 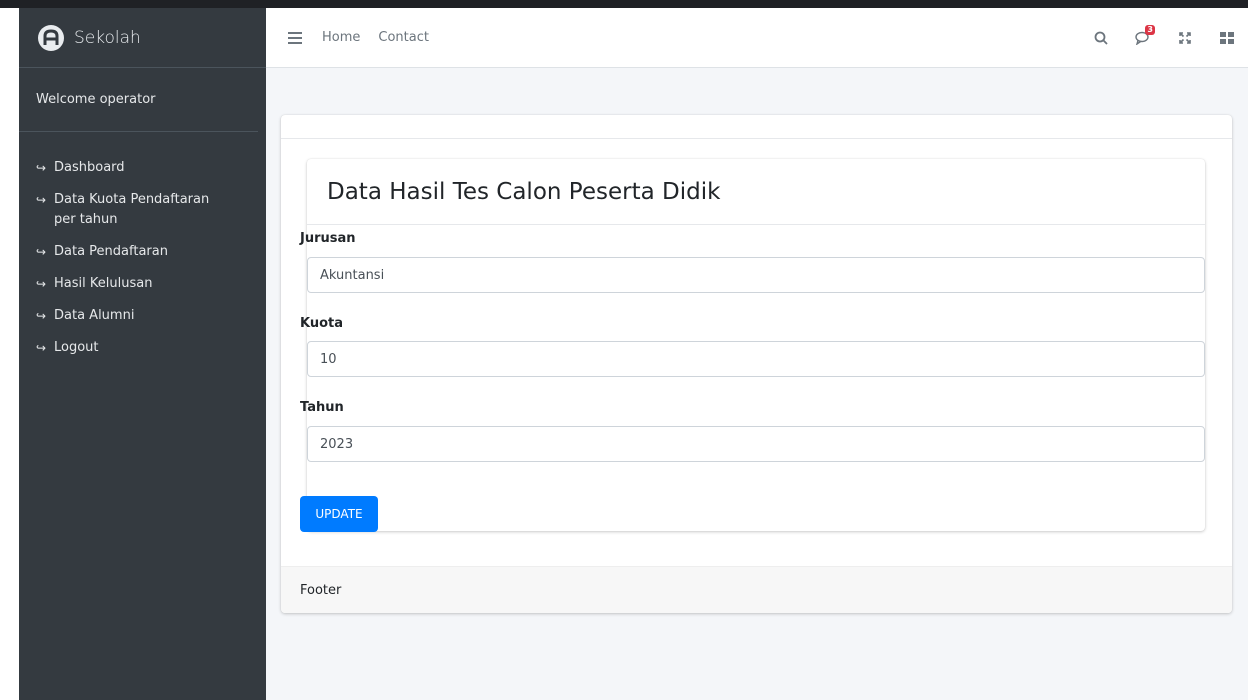 What do you see at coordinates (756, 275) in the screenshot?
I see `jurusan-field: Akuntansi` at bounding box center [756, 275].